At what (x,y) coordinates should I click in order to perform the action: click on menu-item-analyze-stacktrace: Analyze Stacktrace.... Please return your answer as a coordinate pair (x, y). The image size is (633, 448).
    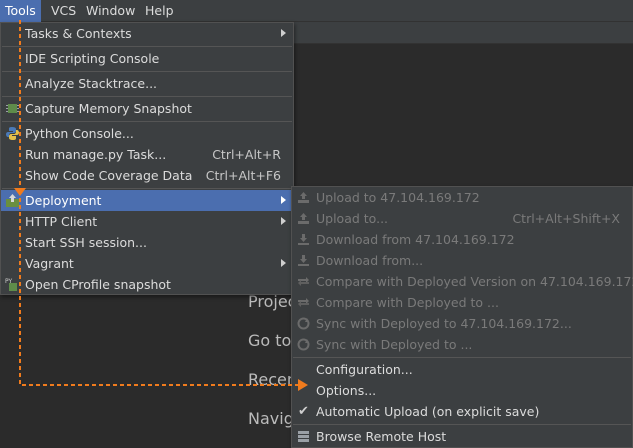
    Looking at the image, I should click on (147, 83).